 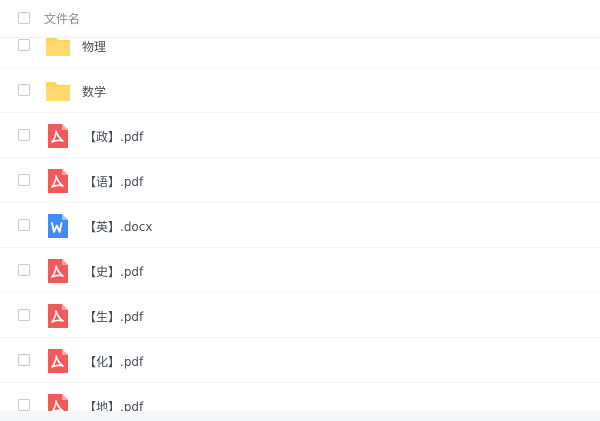 What do you see at coordinates (300, 360) in the screenshot?
I see `file-row: 【化】.pdf` at bounding box center [300, 360].